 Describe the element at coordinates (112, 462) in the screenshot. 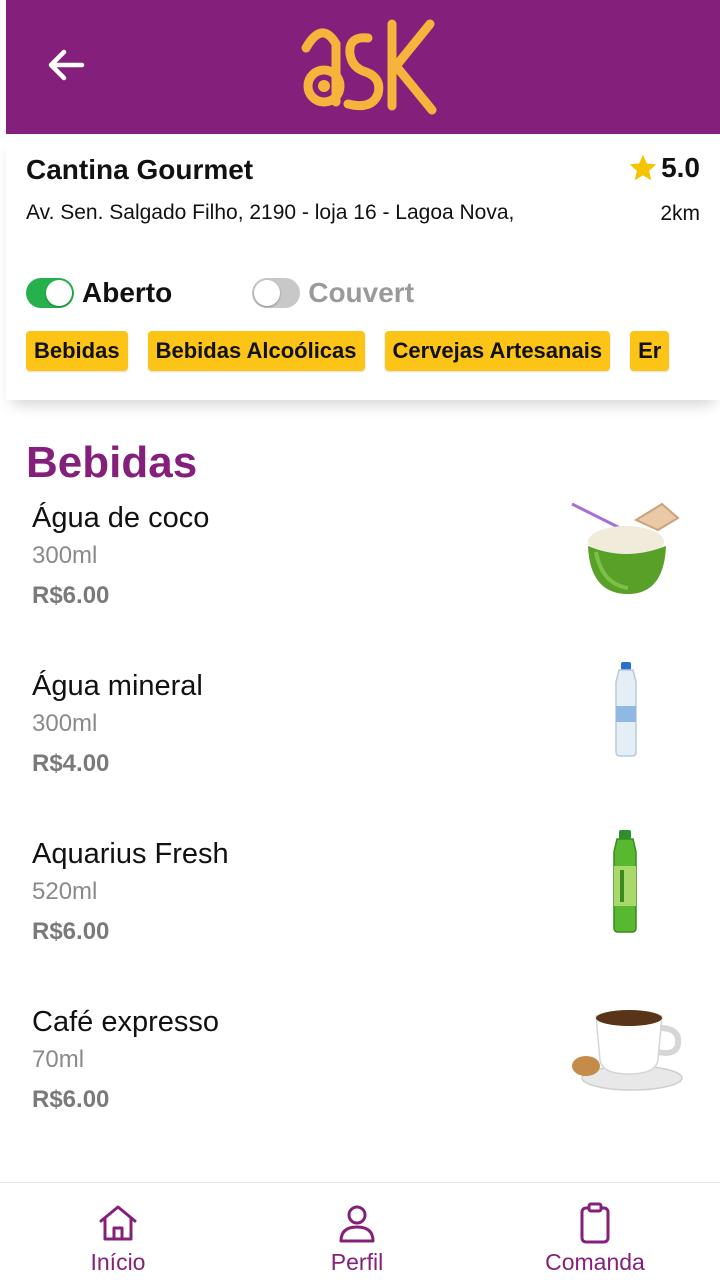

I see `section-title: Bebidas` at that location.